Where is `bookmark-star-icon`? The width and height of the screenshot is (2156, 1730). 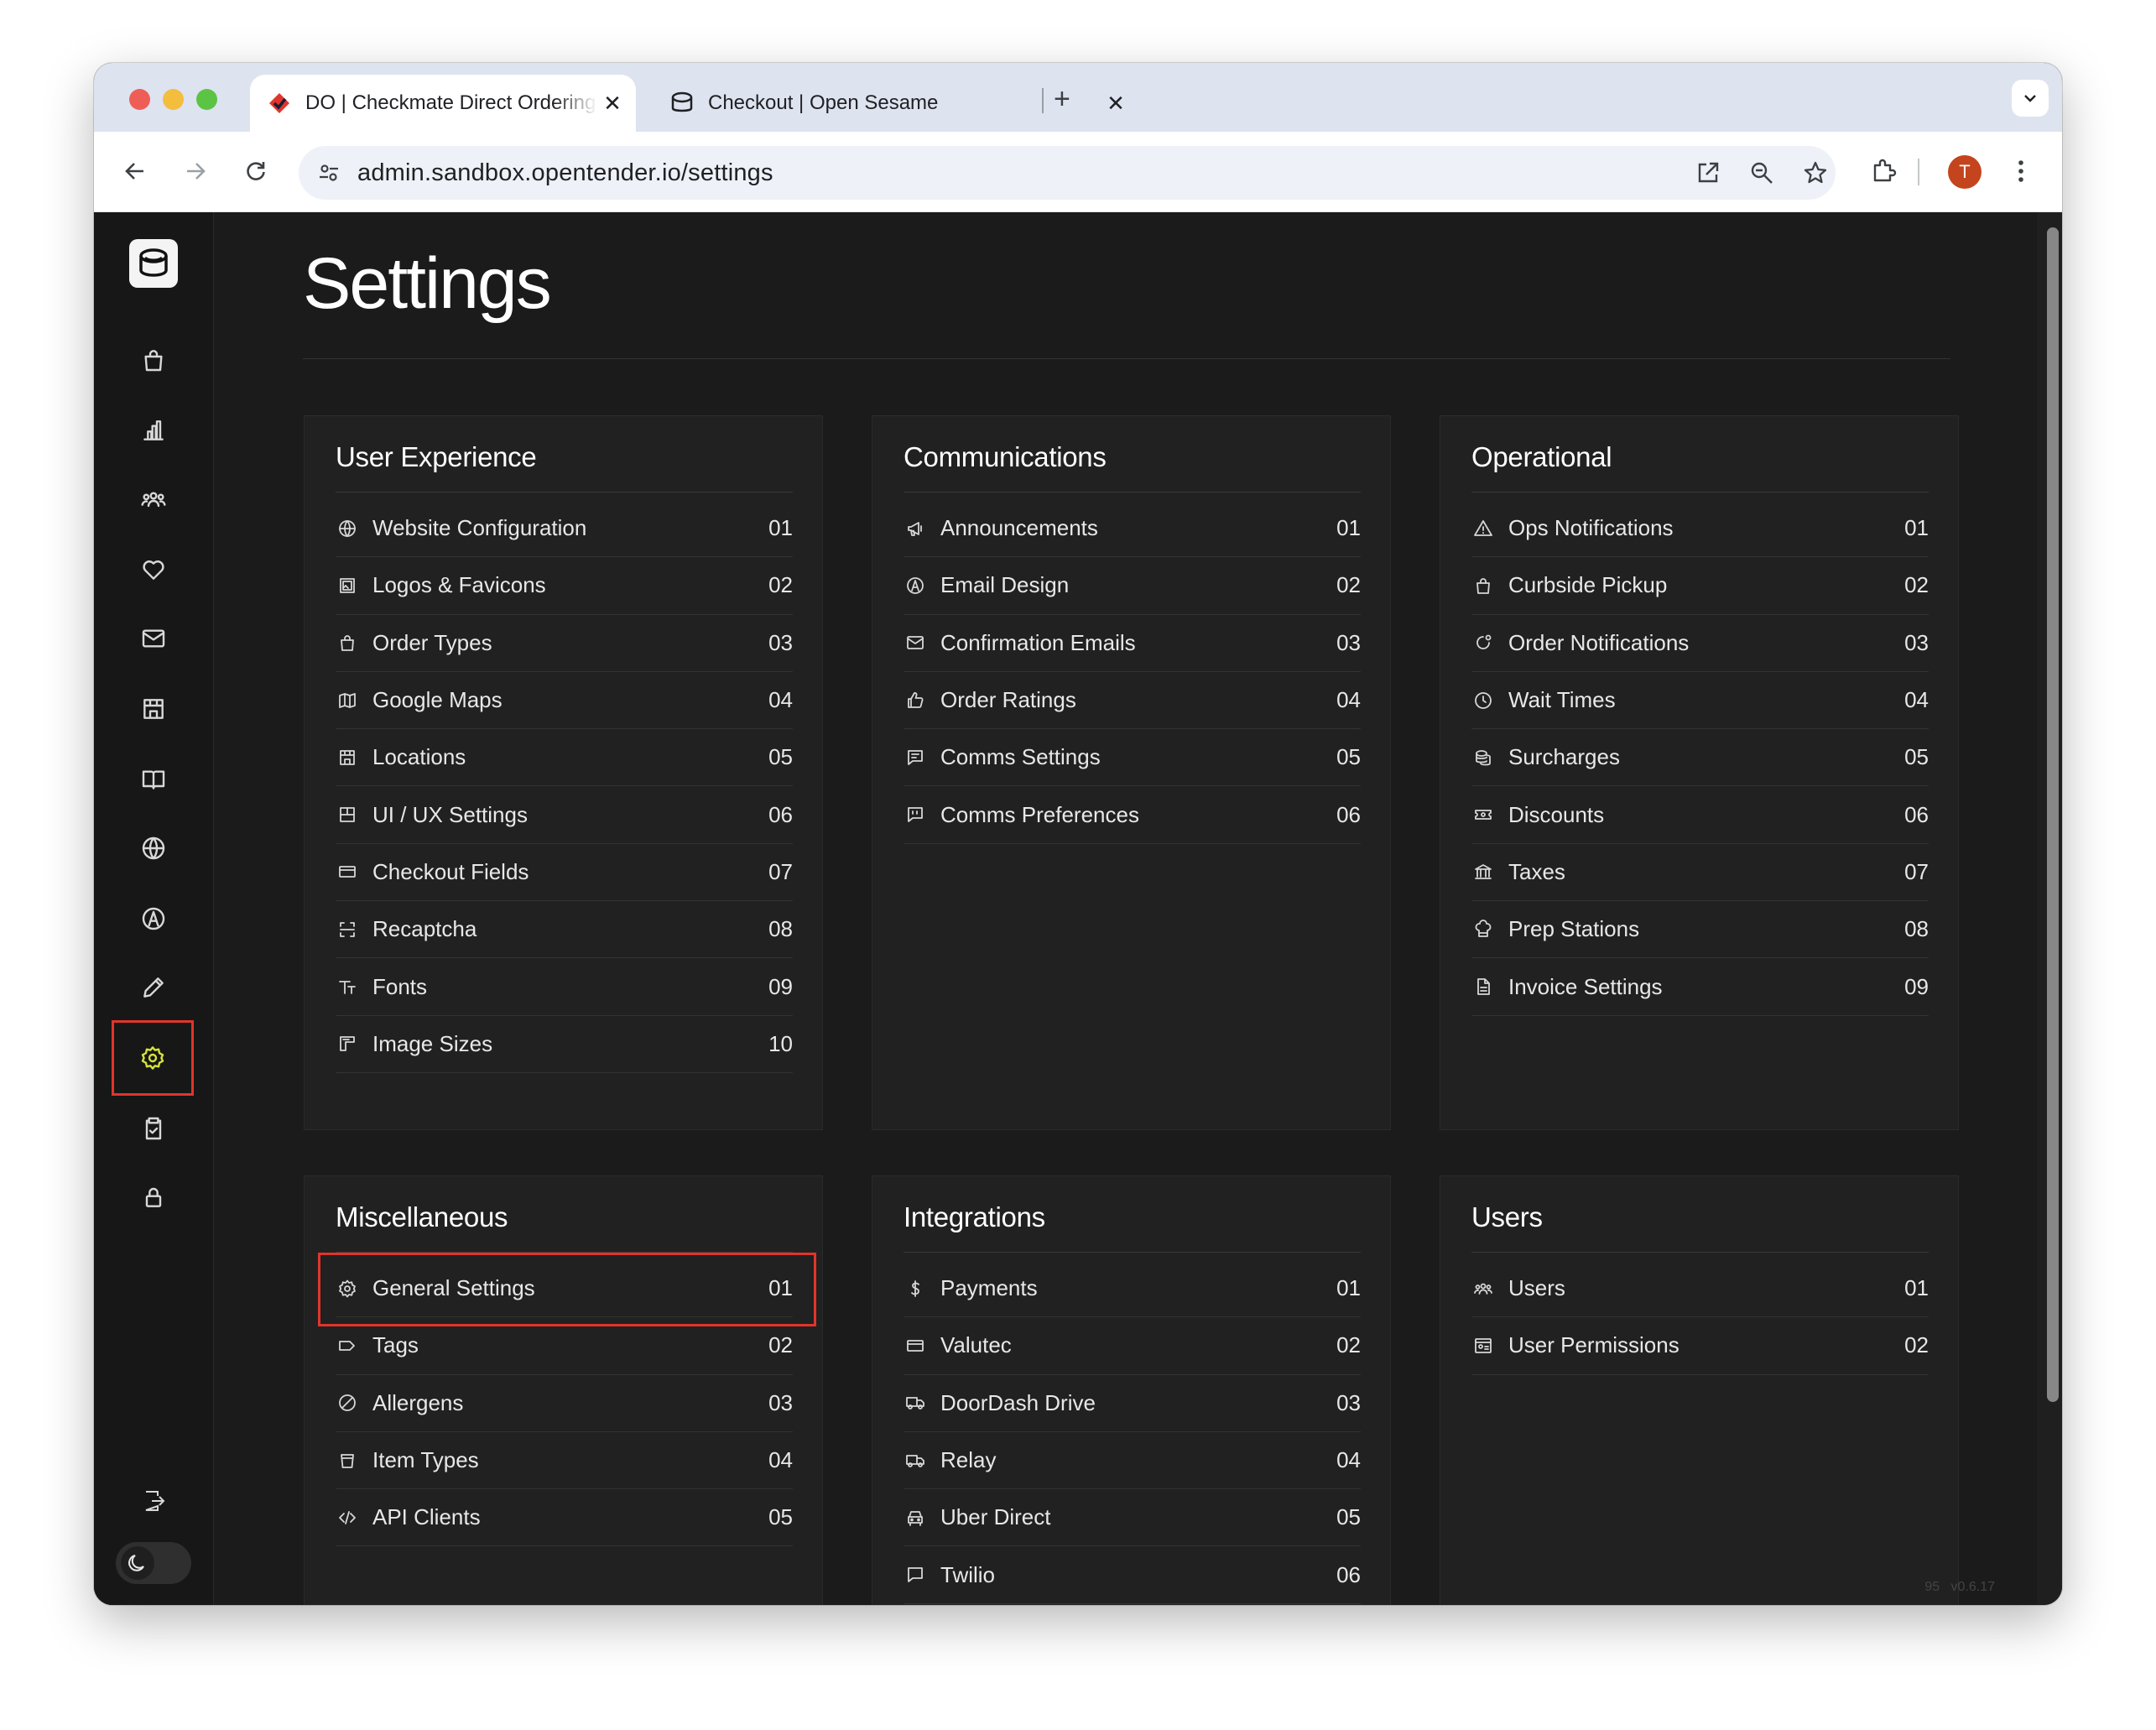
bookmark-star-icon is located at coordinates (1815, 172).